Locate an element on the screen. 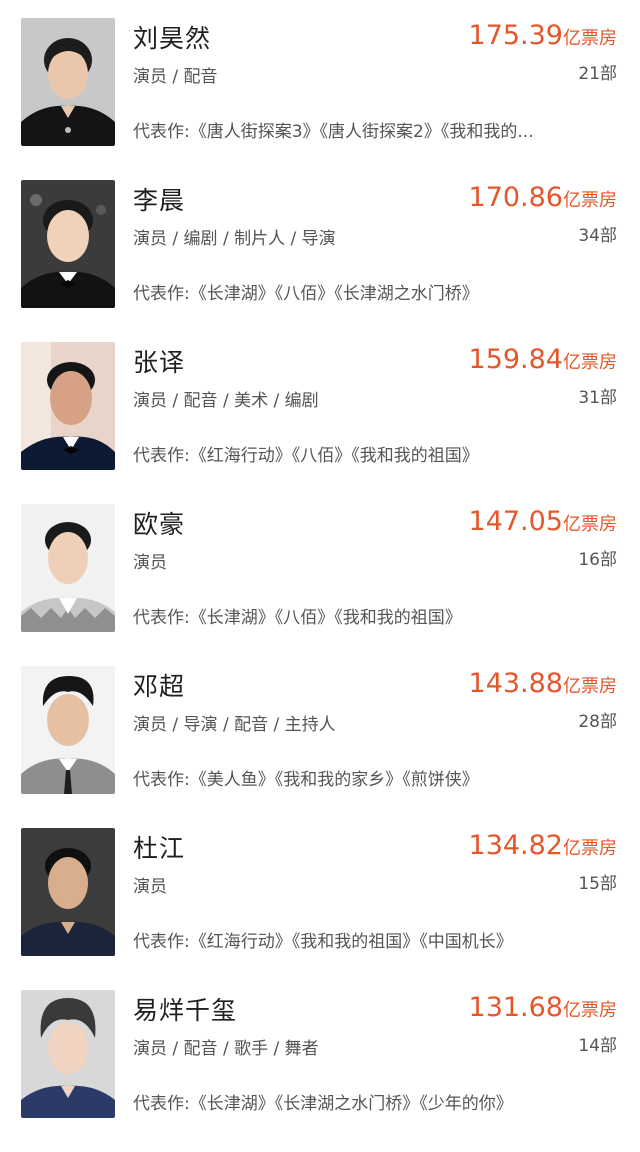  representative-works: 代表作:《长津湖》《八佰》《长津湖之水门桥》 is located at coordinates (306, 294).